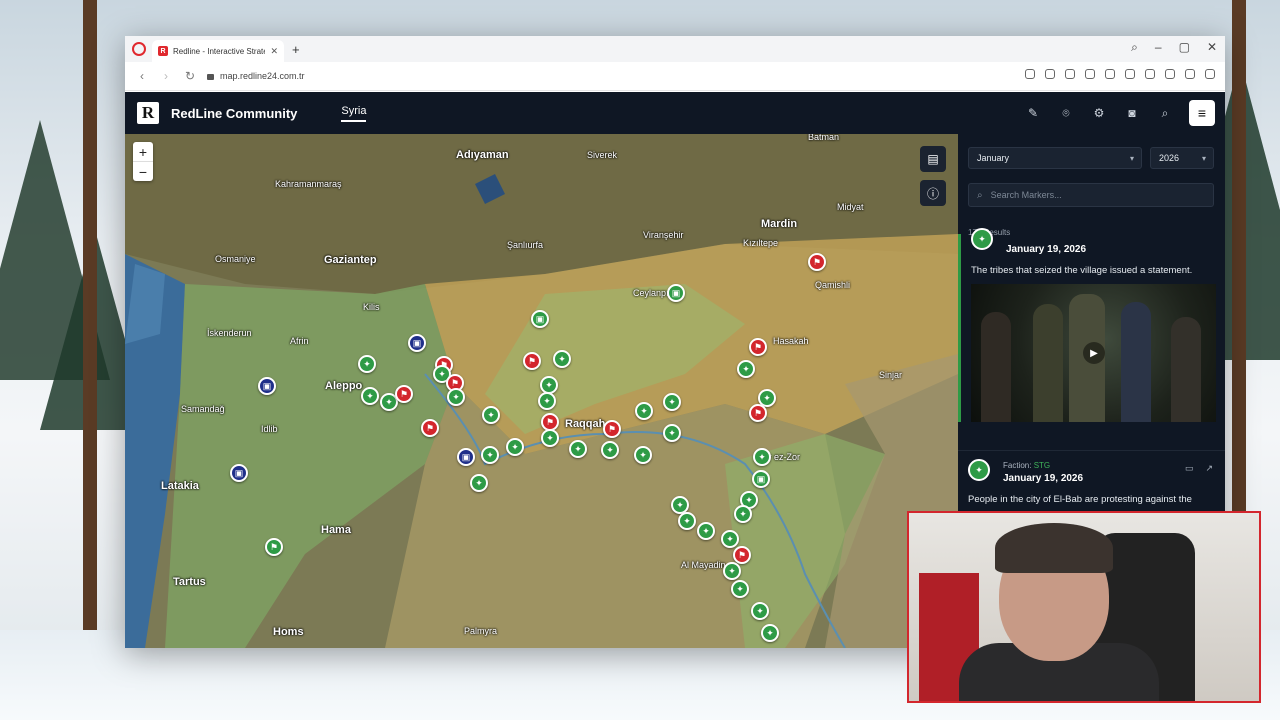  I want to click on faction-label: Faction:, so click(1017, 465).